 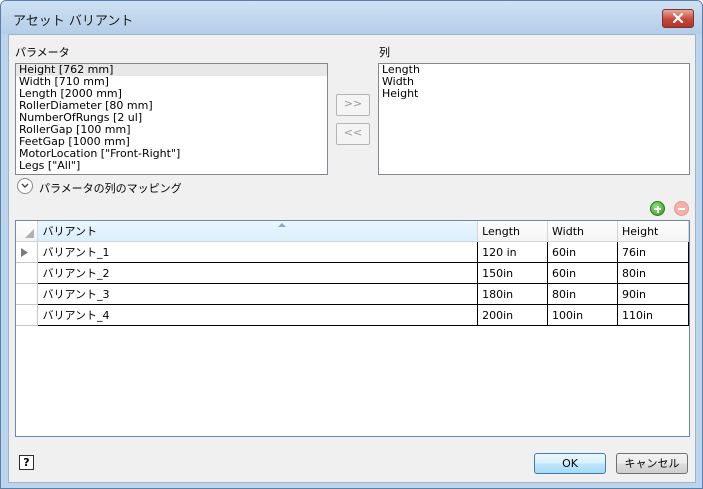 What do you see at coordinates (513, 294) in the screenshot?
I see `length-cell: 180in` at bounding box center [513, 294].